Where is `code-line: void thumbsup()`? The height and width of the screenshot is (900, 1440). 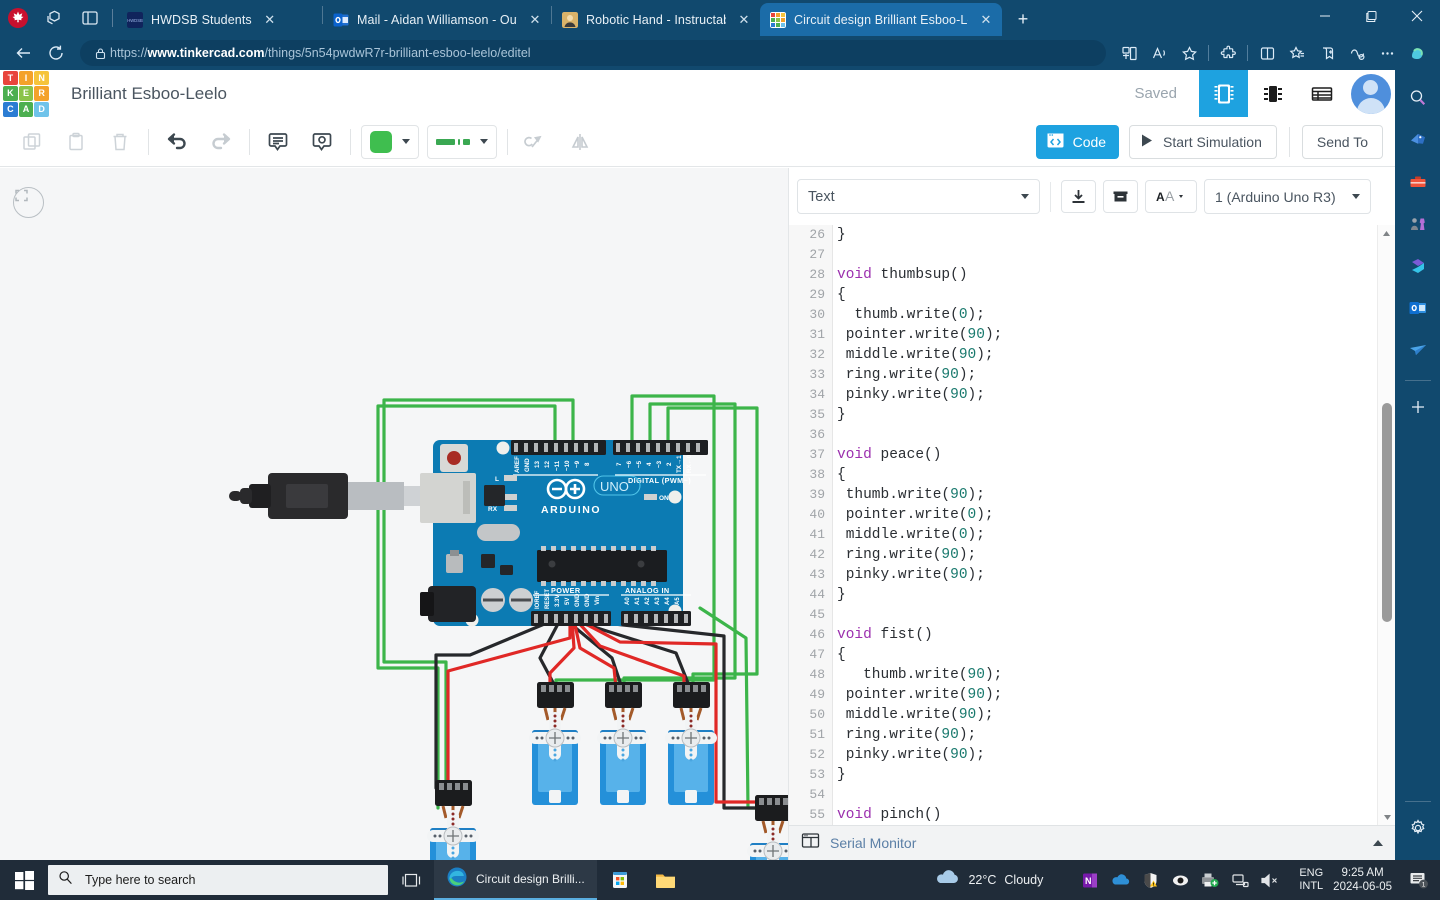 code-line: void thumbsup() is located at coordinates (1103, 275).